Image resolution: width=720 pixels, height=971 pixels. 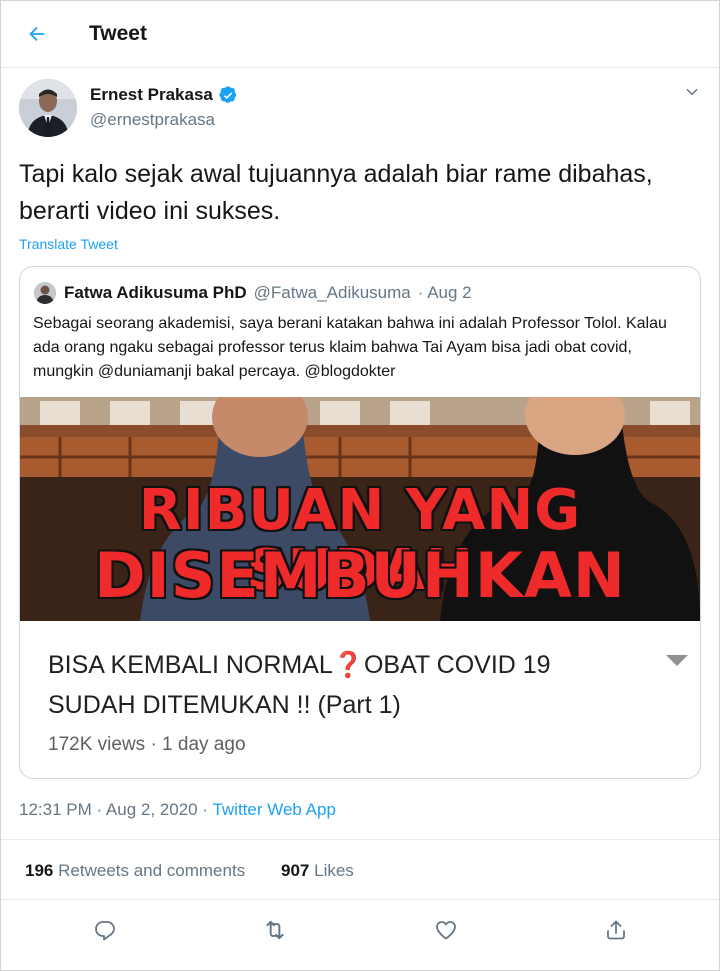 I want to click on like-icon, so click(x=446, y=930).